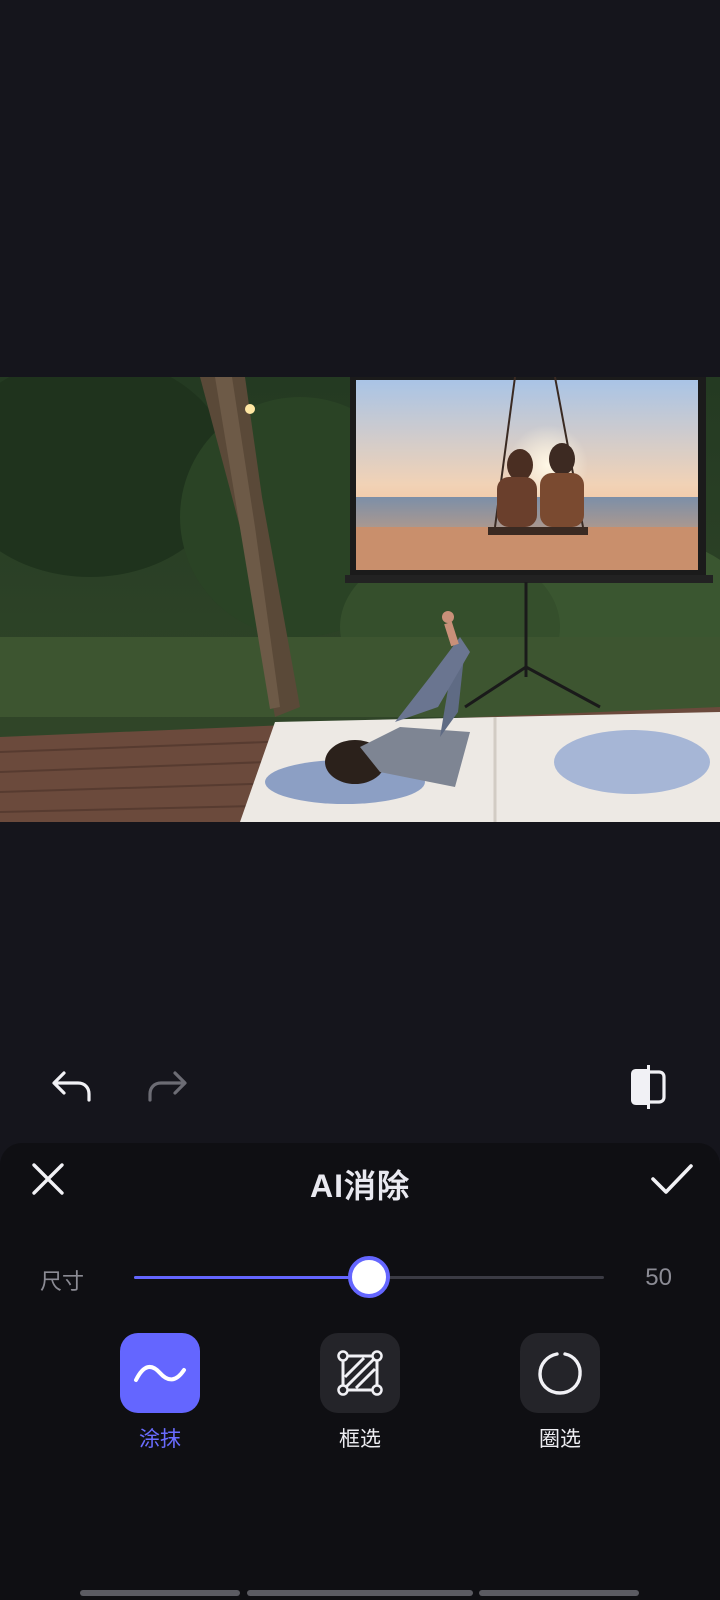  What do you see at coordinates (360, 1439) in the screenshot?
I see `tool-box-select-label: 框选` at bounding box center [360, 1439].